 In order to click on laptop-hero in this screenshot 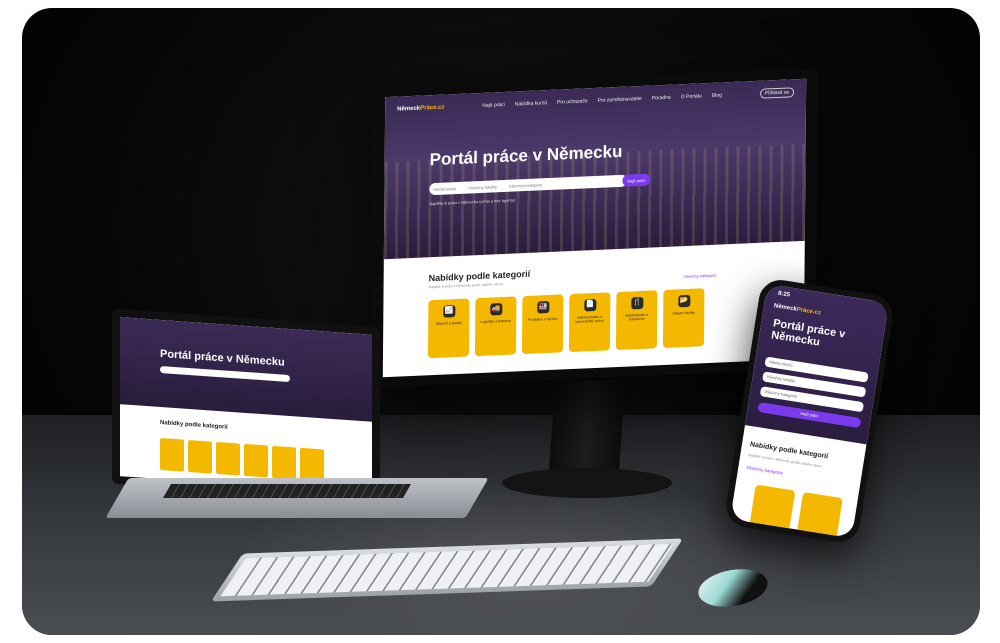, I will do `click(246, 370)`.